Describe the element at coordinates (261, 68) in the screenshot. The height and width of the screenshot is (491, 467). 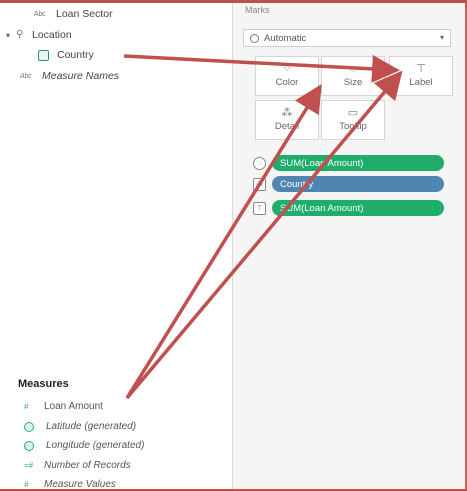
I see `arrow-country-to-label` at that location.